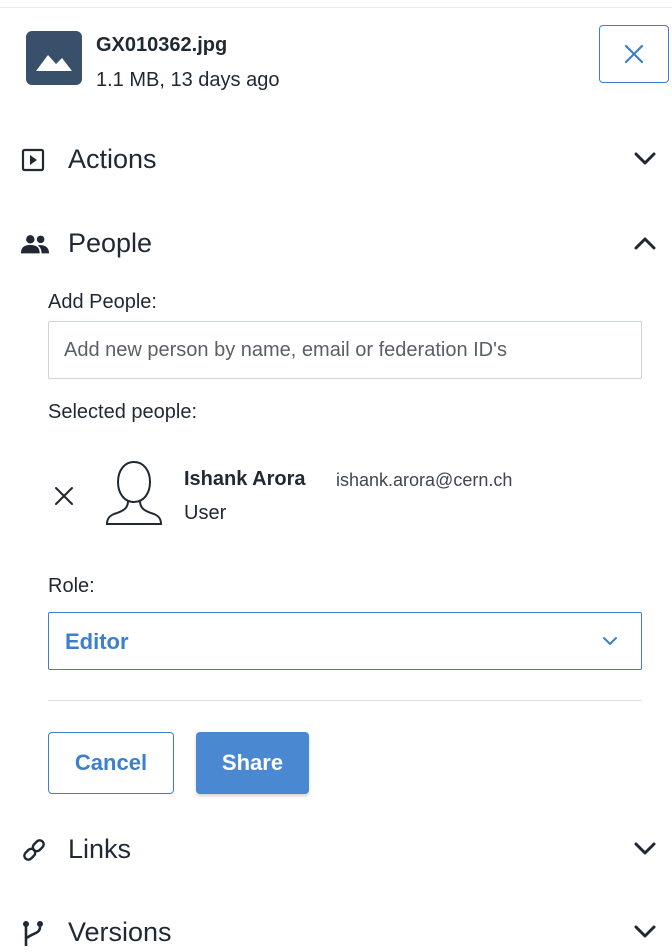 This screenshot has width=672, height=952. Describe the element at coordinates (54, 58) in the screenshot. I see `image-icon` at that location.